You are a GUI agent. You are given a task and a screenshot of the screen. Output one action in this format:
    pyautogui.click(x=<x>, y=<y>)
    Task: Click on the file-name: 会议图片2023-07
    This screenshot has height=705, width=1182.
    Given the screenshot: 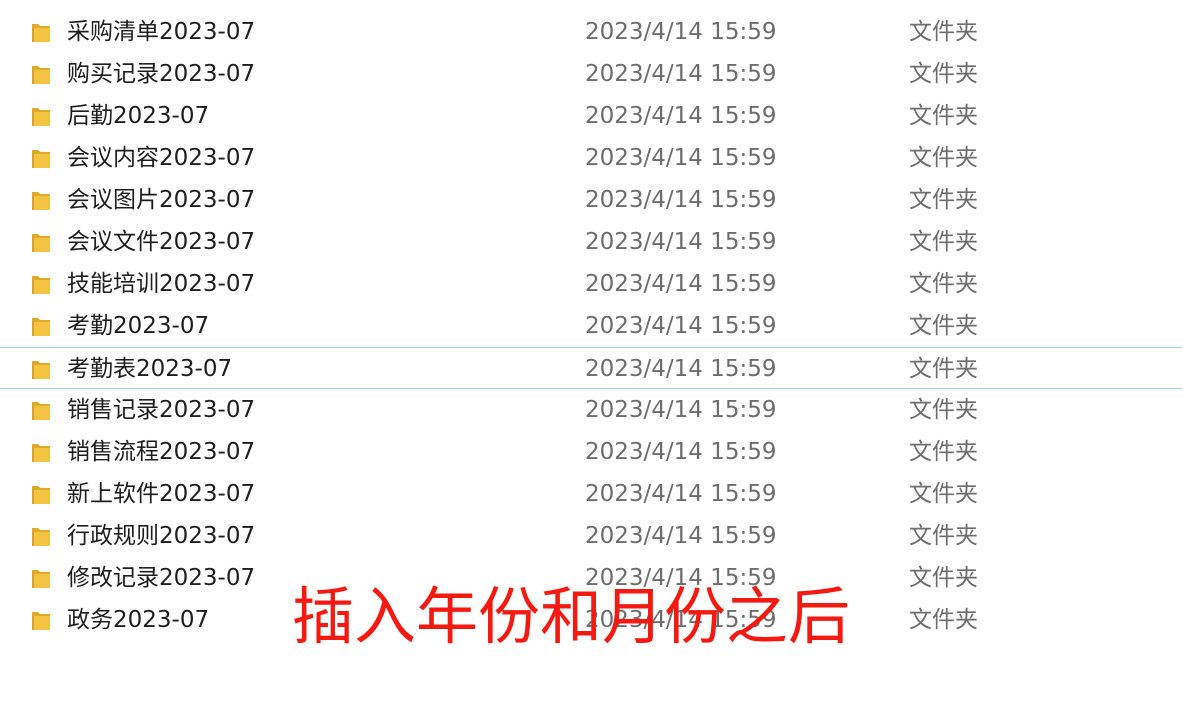 What is the action you would take?
    pyautogui.click(x=161, y=200)
    